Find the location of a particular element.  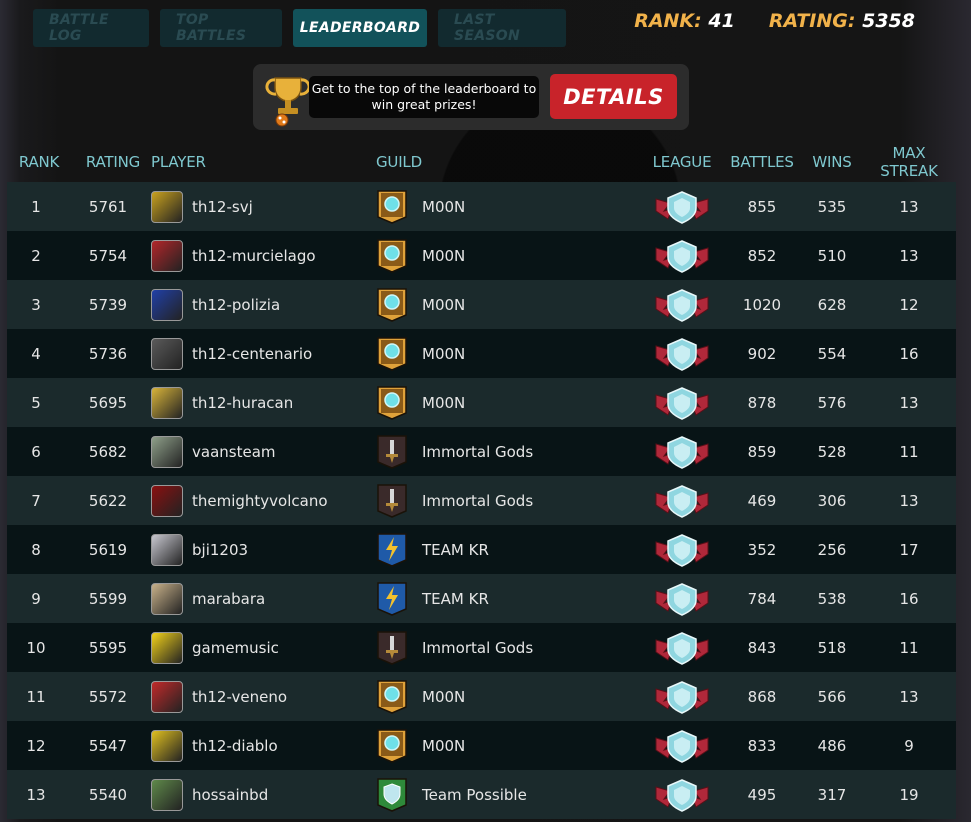

table-row: 3 5739 th12-polizia M00N 1020 628 12 is located at coordinates (481, 304).